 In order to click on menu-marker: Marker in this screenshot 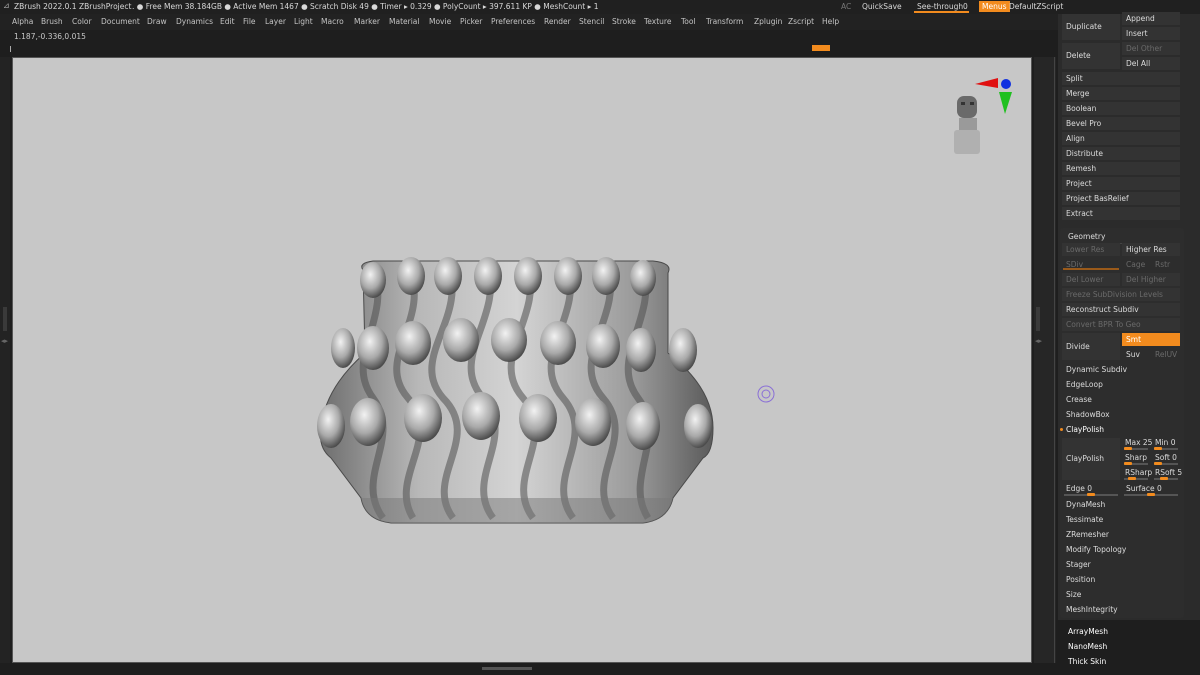, I will do `click(367, 21)`.